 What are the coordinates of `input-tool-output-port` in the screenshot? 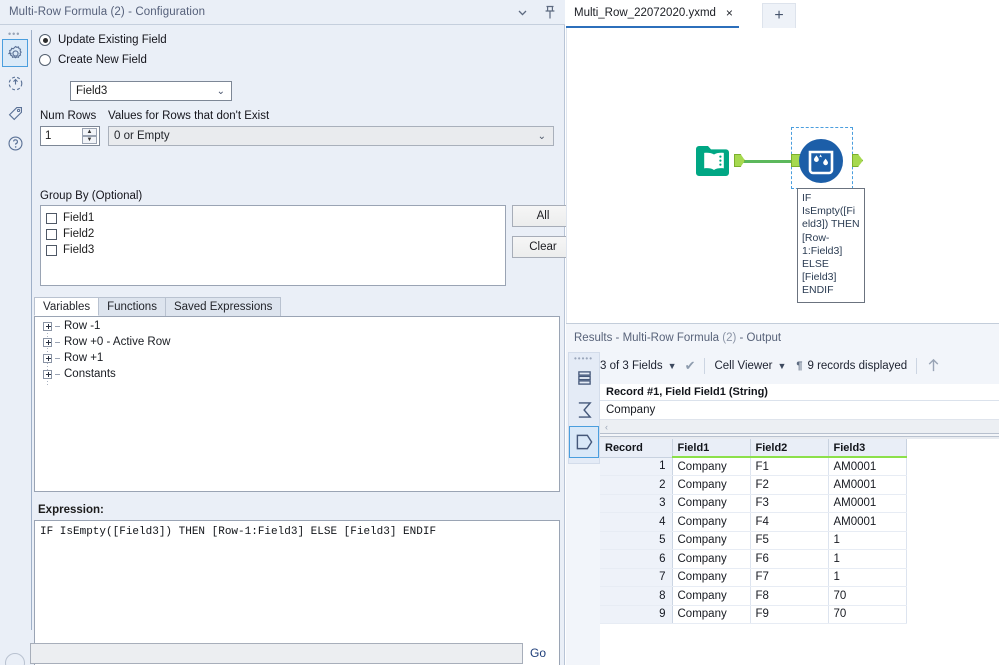 It's located at (739, 160).